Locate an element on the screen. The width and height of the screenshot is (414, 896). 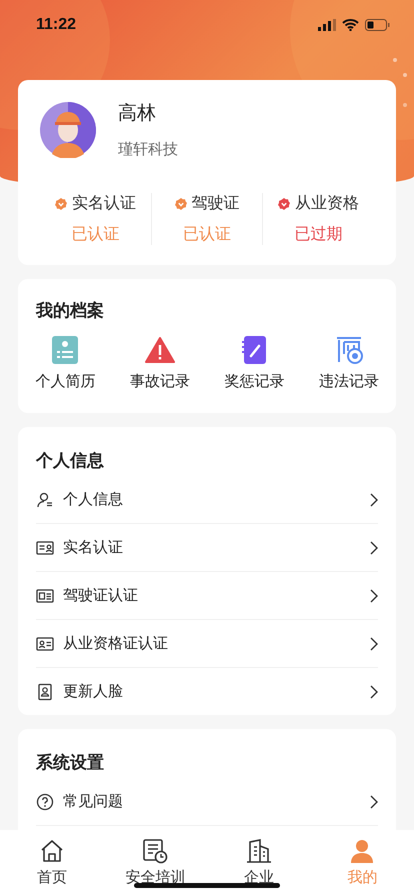
certification-label: 实名认证 is located at coordinates (104, 203).